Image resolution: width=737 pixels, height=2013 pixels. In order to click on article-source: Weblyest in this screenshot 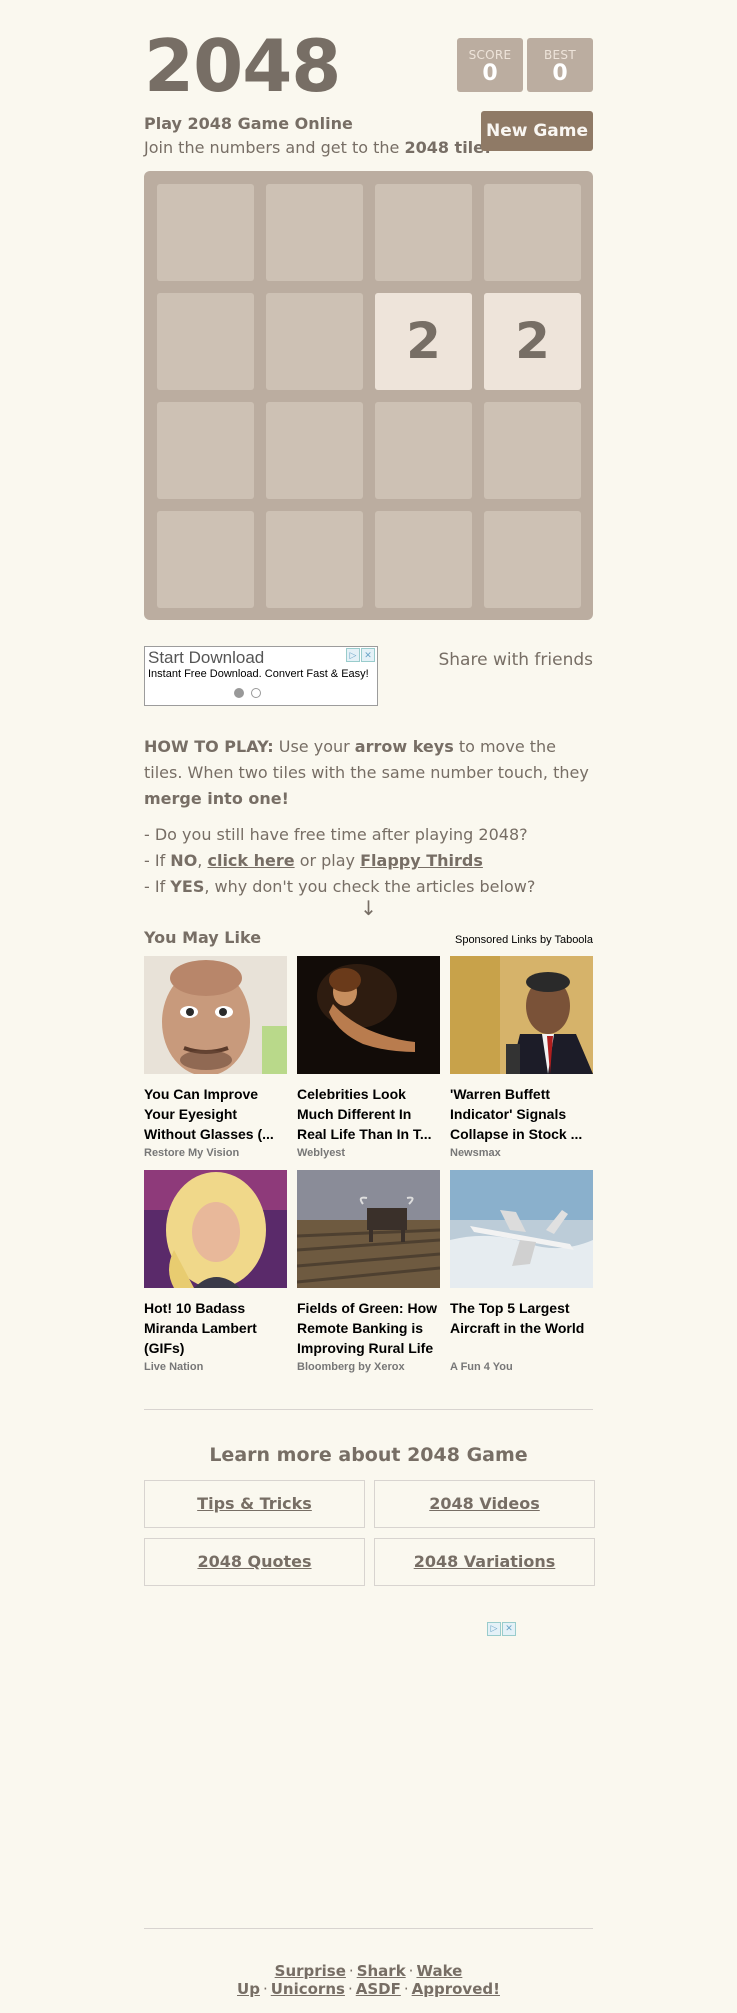, I will do `click(321, 1153)`.